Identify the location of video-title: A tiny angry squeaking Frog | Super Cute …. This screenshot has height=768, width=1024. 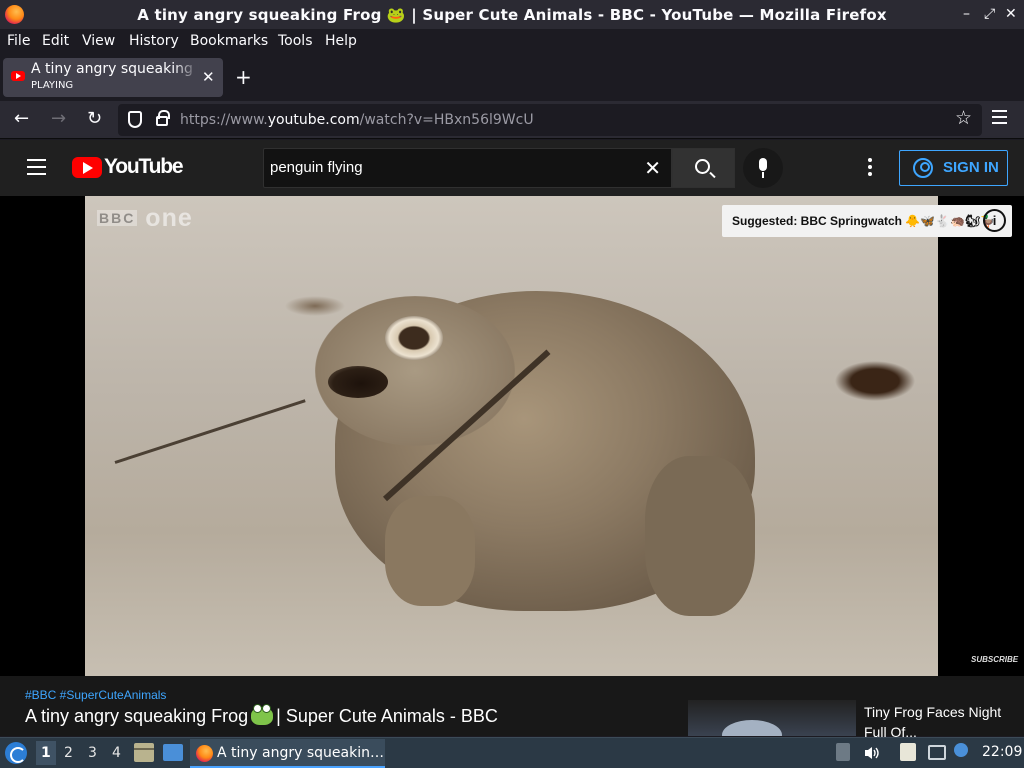
(261, 715).